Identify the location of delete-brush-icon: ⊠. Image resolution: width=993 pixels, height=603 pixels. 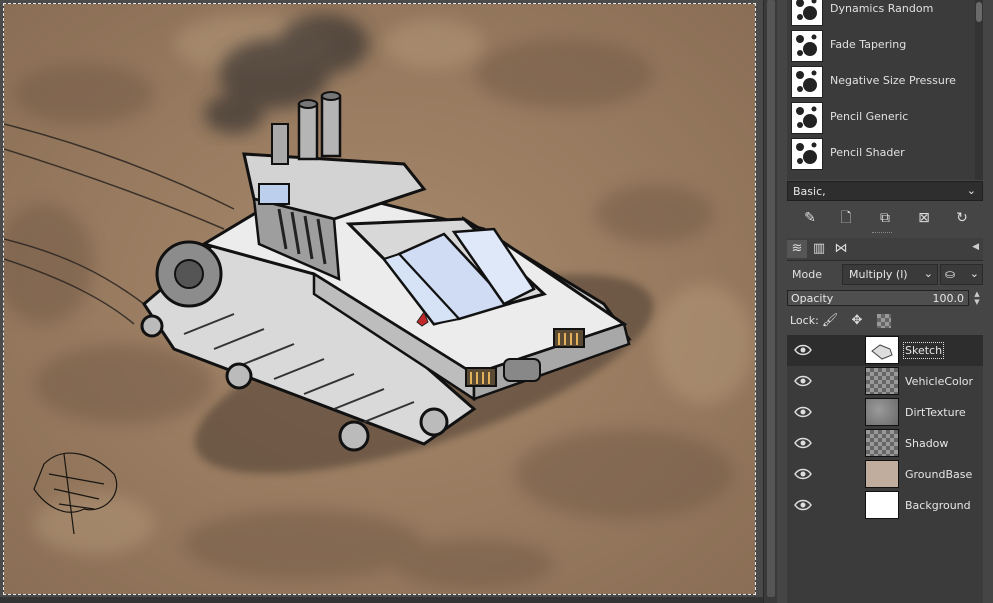
(924, 218).